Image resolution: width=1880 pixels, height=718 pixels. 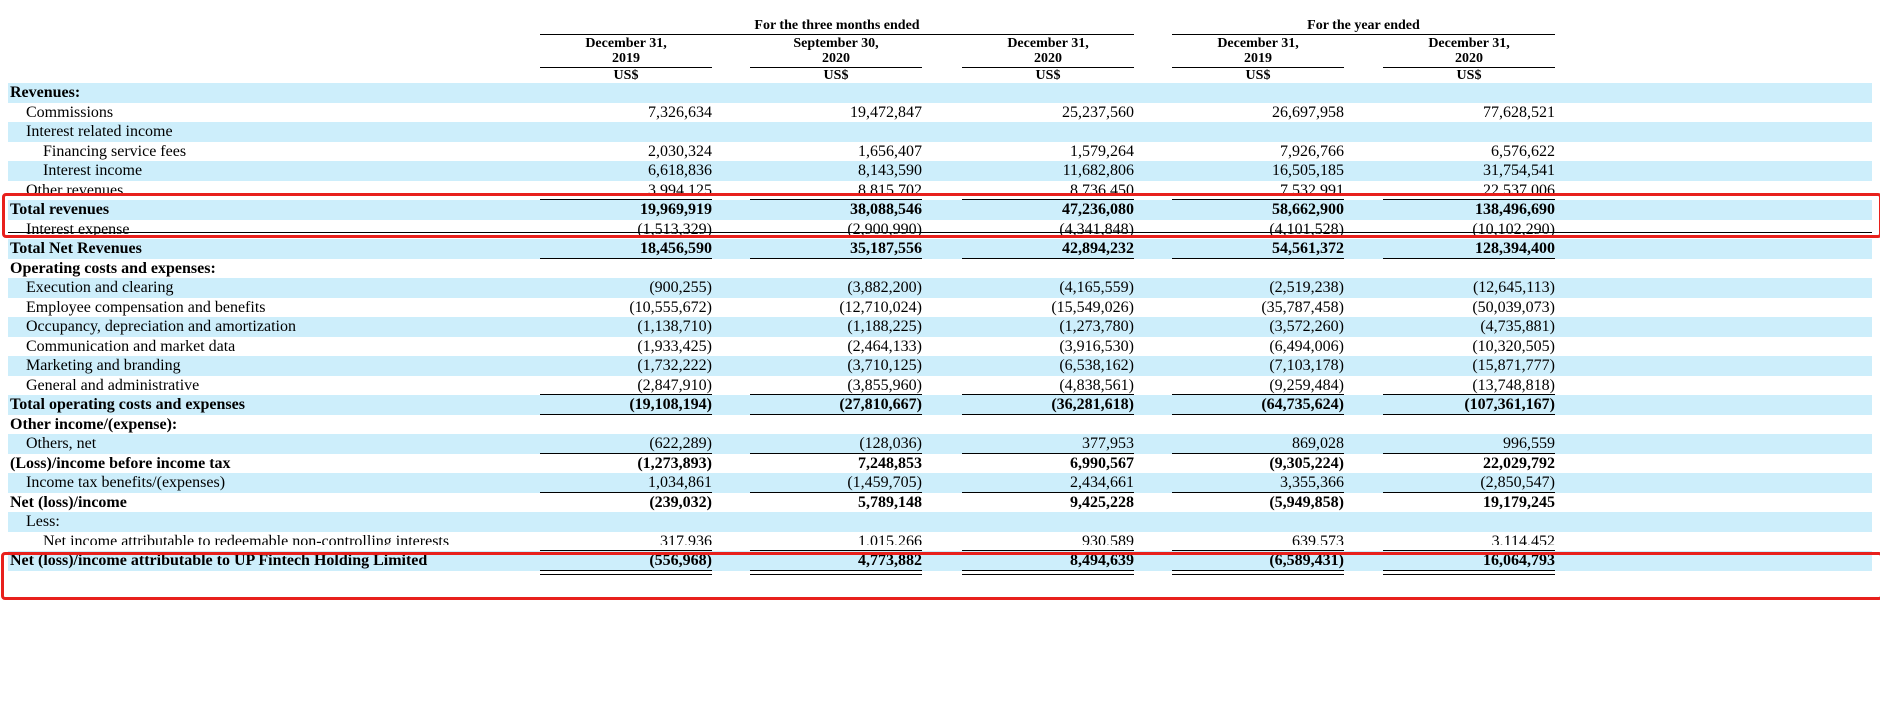 I want to click on row-value: 31,754,541, so click(x=1519, y=170).